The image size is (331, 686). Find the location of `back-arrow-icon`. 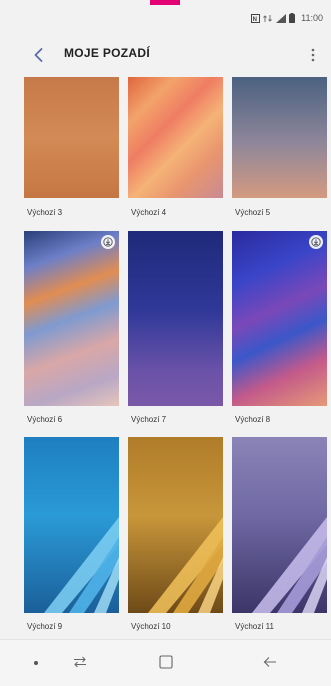

back-arrow-icon is located at coordinates (38, 55).